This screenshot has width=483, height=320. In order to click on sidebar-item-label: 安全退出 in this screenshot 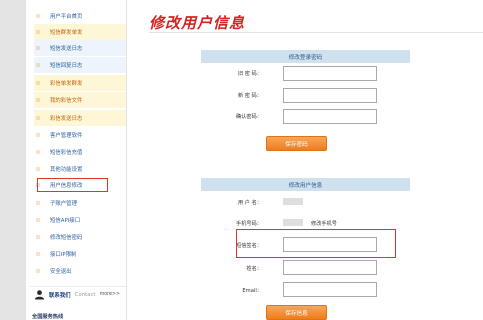, I will do `click(61, 272)`.